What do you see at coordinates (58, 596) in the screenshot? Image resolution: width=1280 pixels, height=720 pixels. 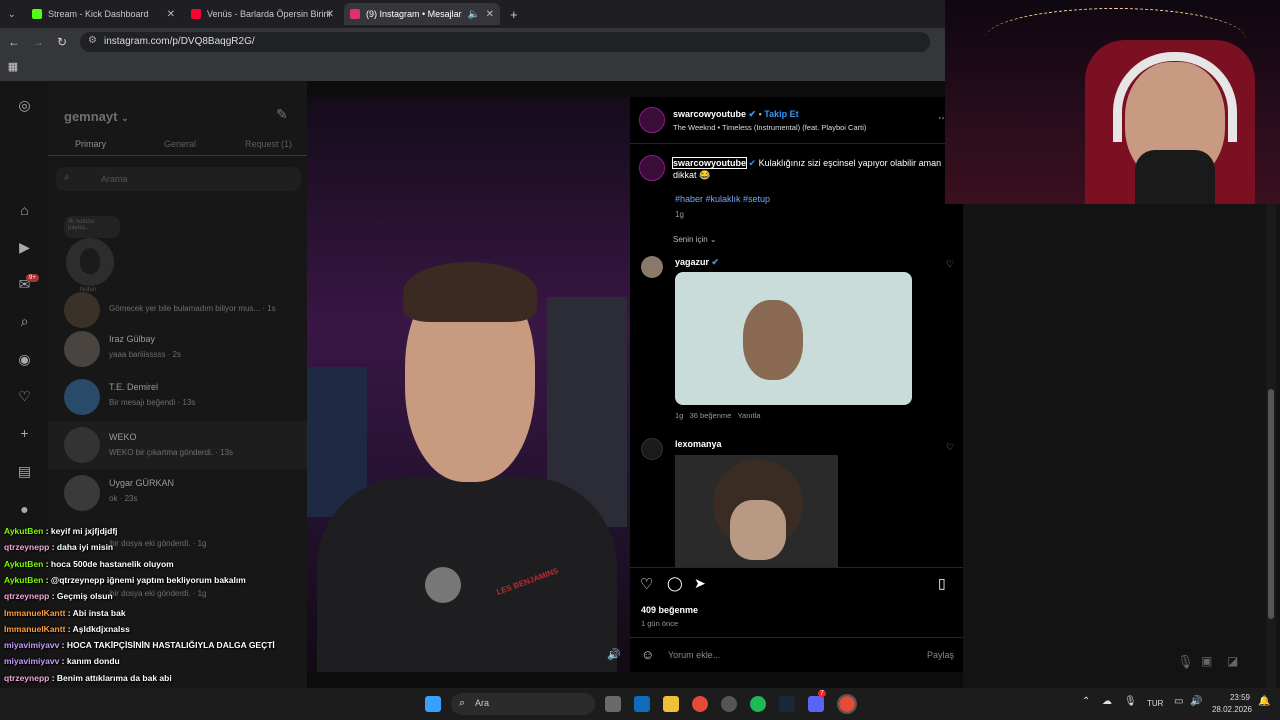 I see `chat-message: qtrzeynepp : Geçmiş olsun` at bounding box center [58, 596].